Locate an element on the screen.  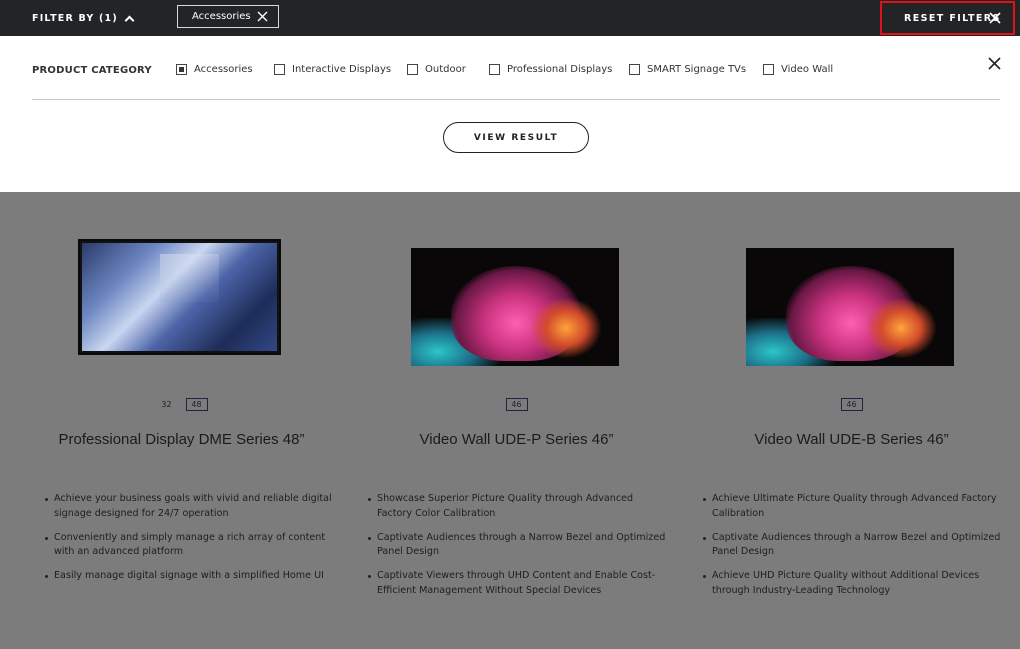
size-option: 32 is located at coordinates (167, 404).